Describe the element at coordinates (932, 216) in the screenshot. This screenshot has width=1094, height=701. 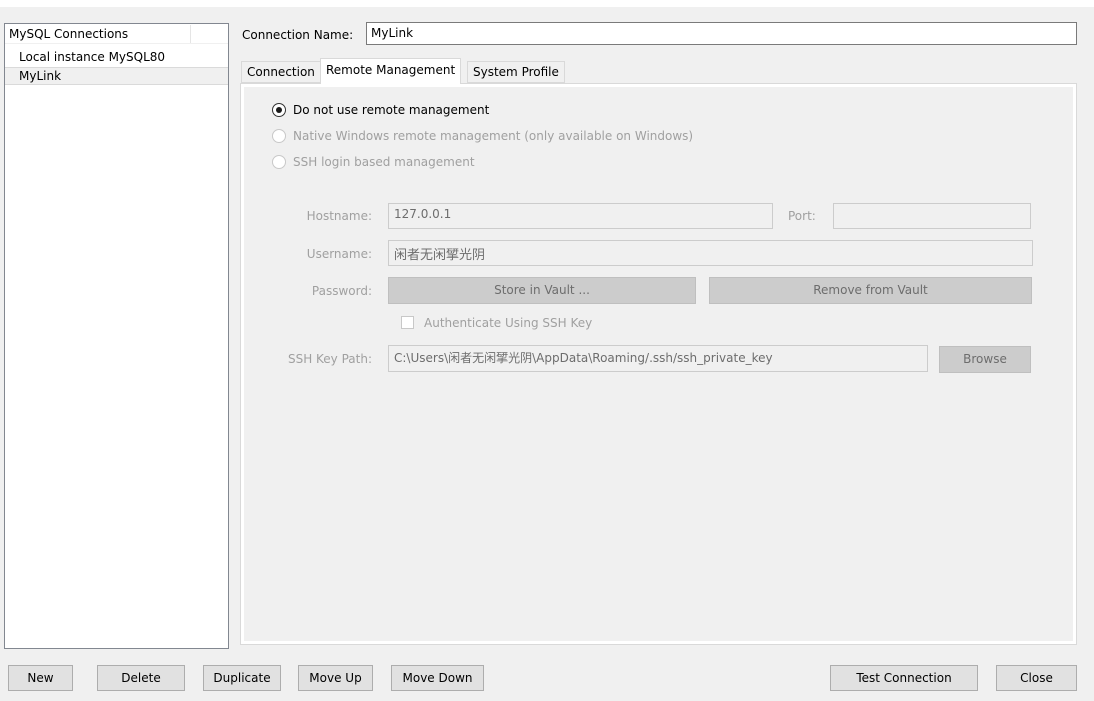
I see `port-input` at that location.